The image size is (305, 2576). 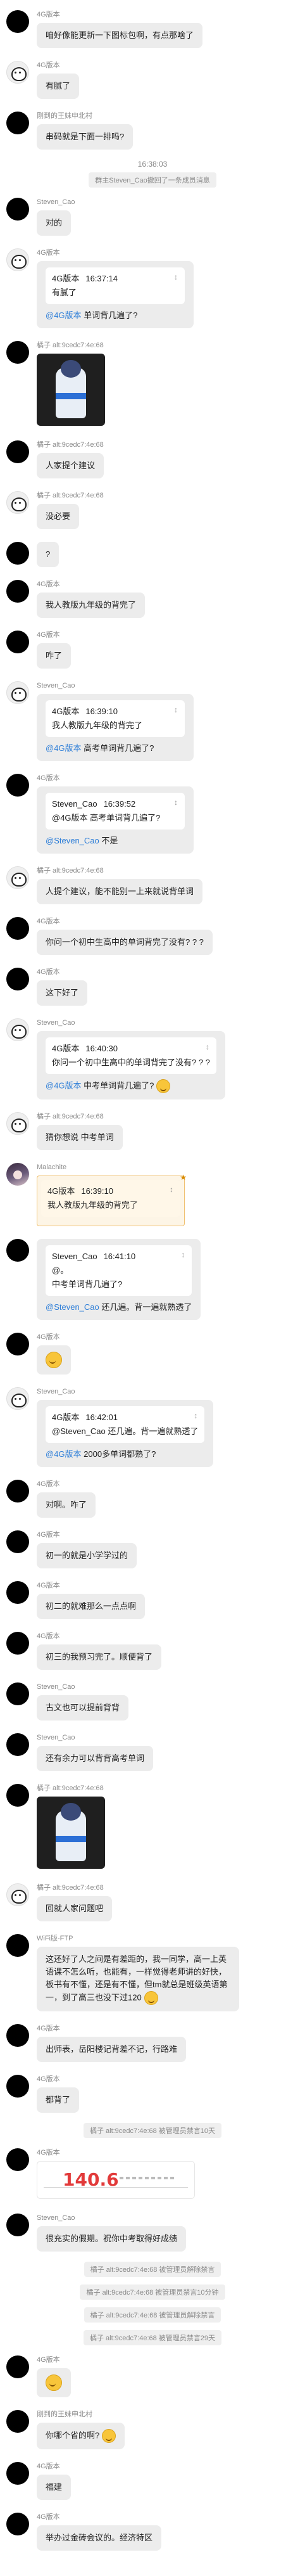 I want to click on message-bubble: 出师表，岳阳楼记背差不记，行路难, so click(x=112, y=2049).